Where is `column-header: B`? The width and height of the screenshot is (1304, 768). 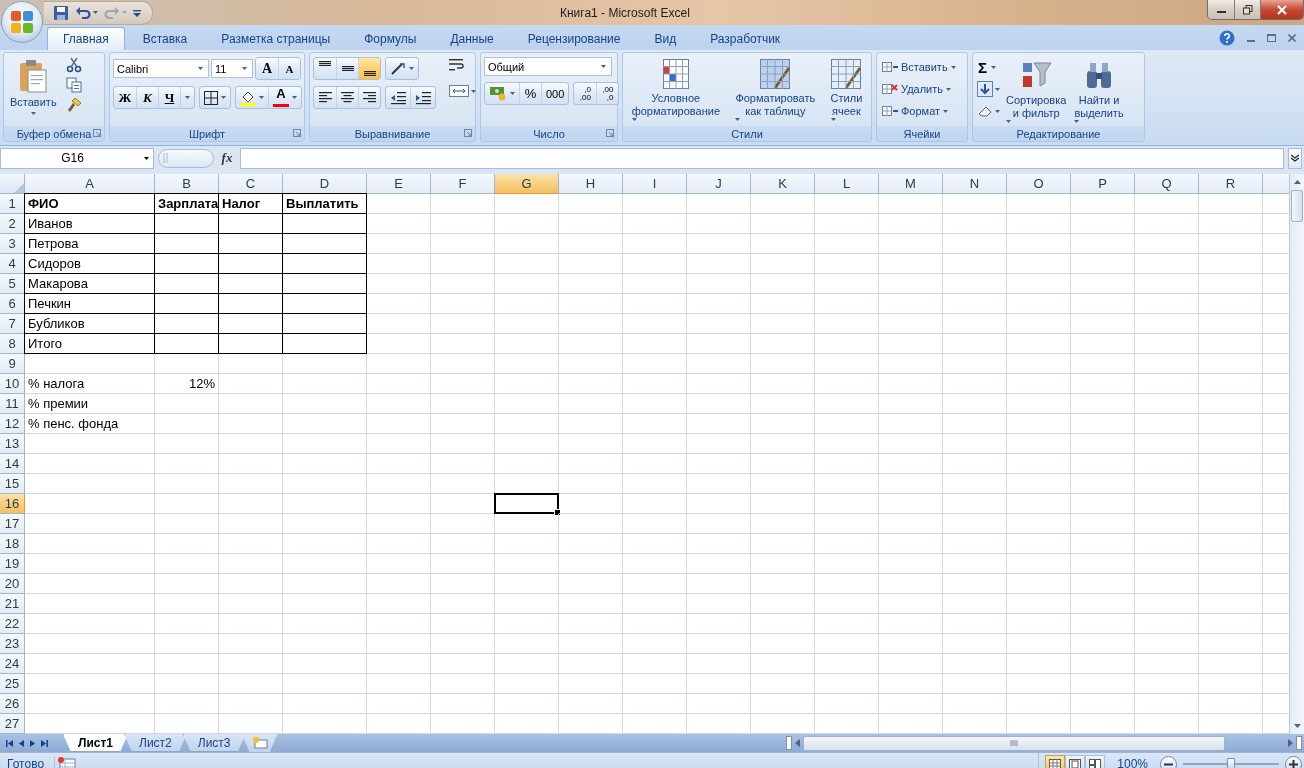 column-header: B is located at coordinates (187, 184).